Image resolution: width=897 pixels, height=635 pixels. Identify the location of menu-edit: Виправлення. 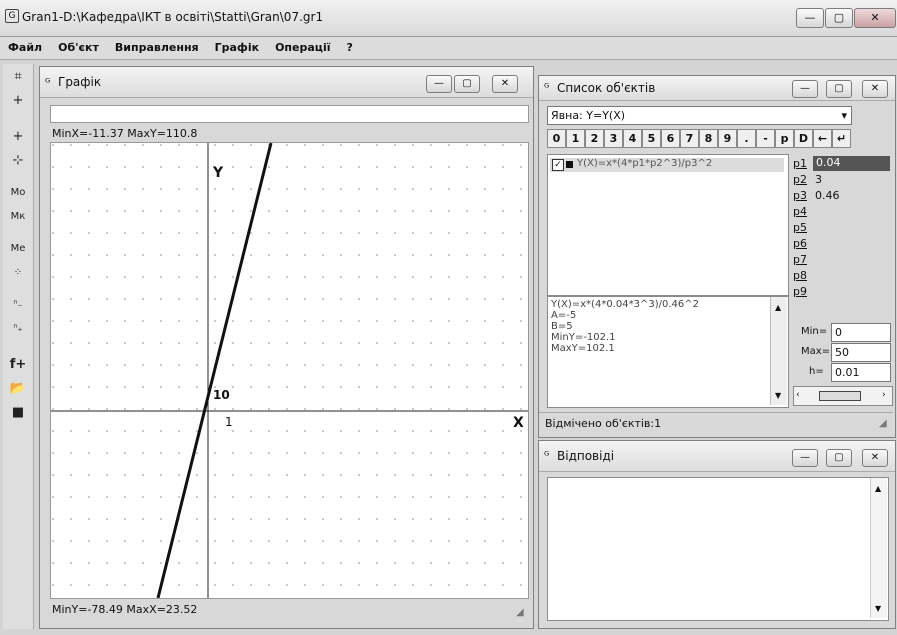
(157, 45).